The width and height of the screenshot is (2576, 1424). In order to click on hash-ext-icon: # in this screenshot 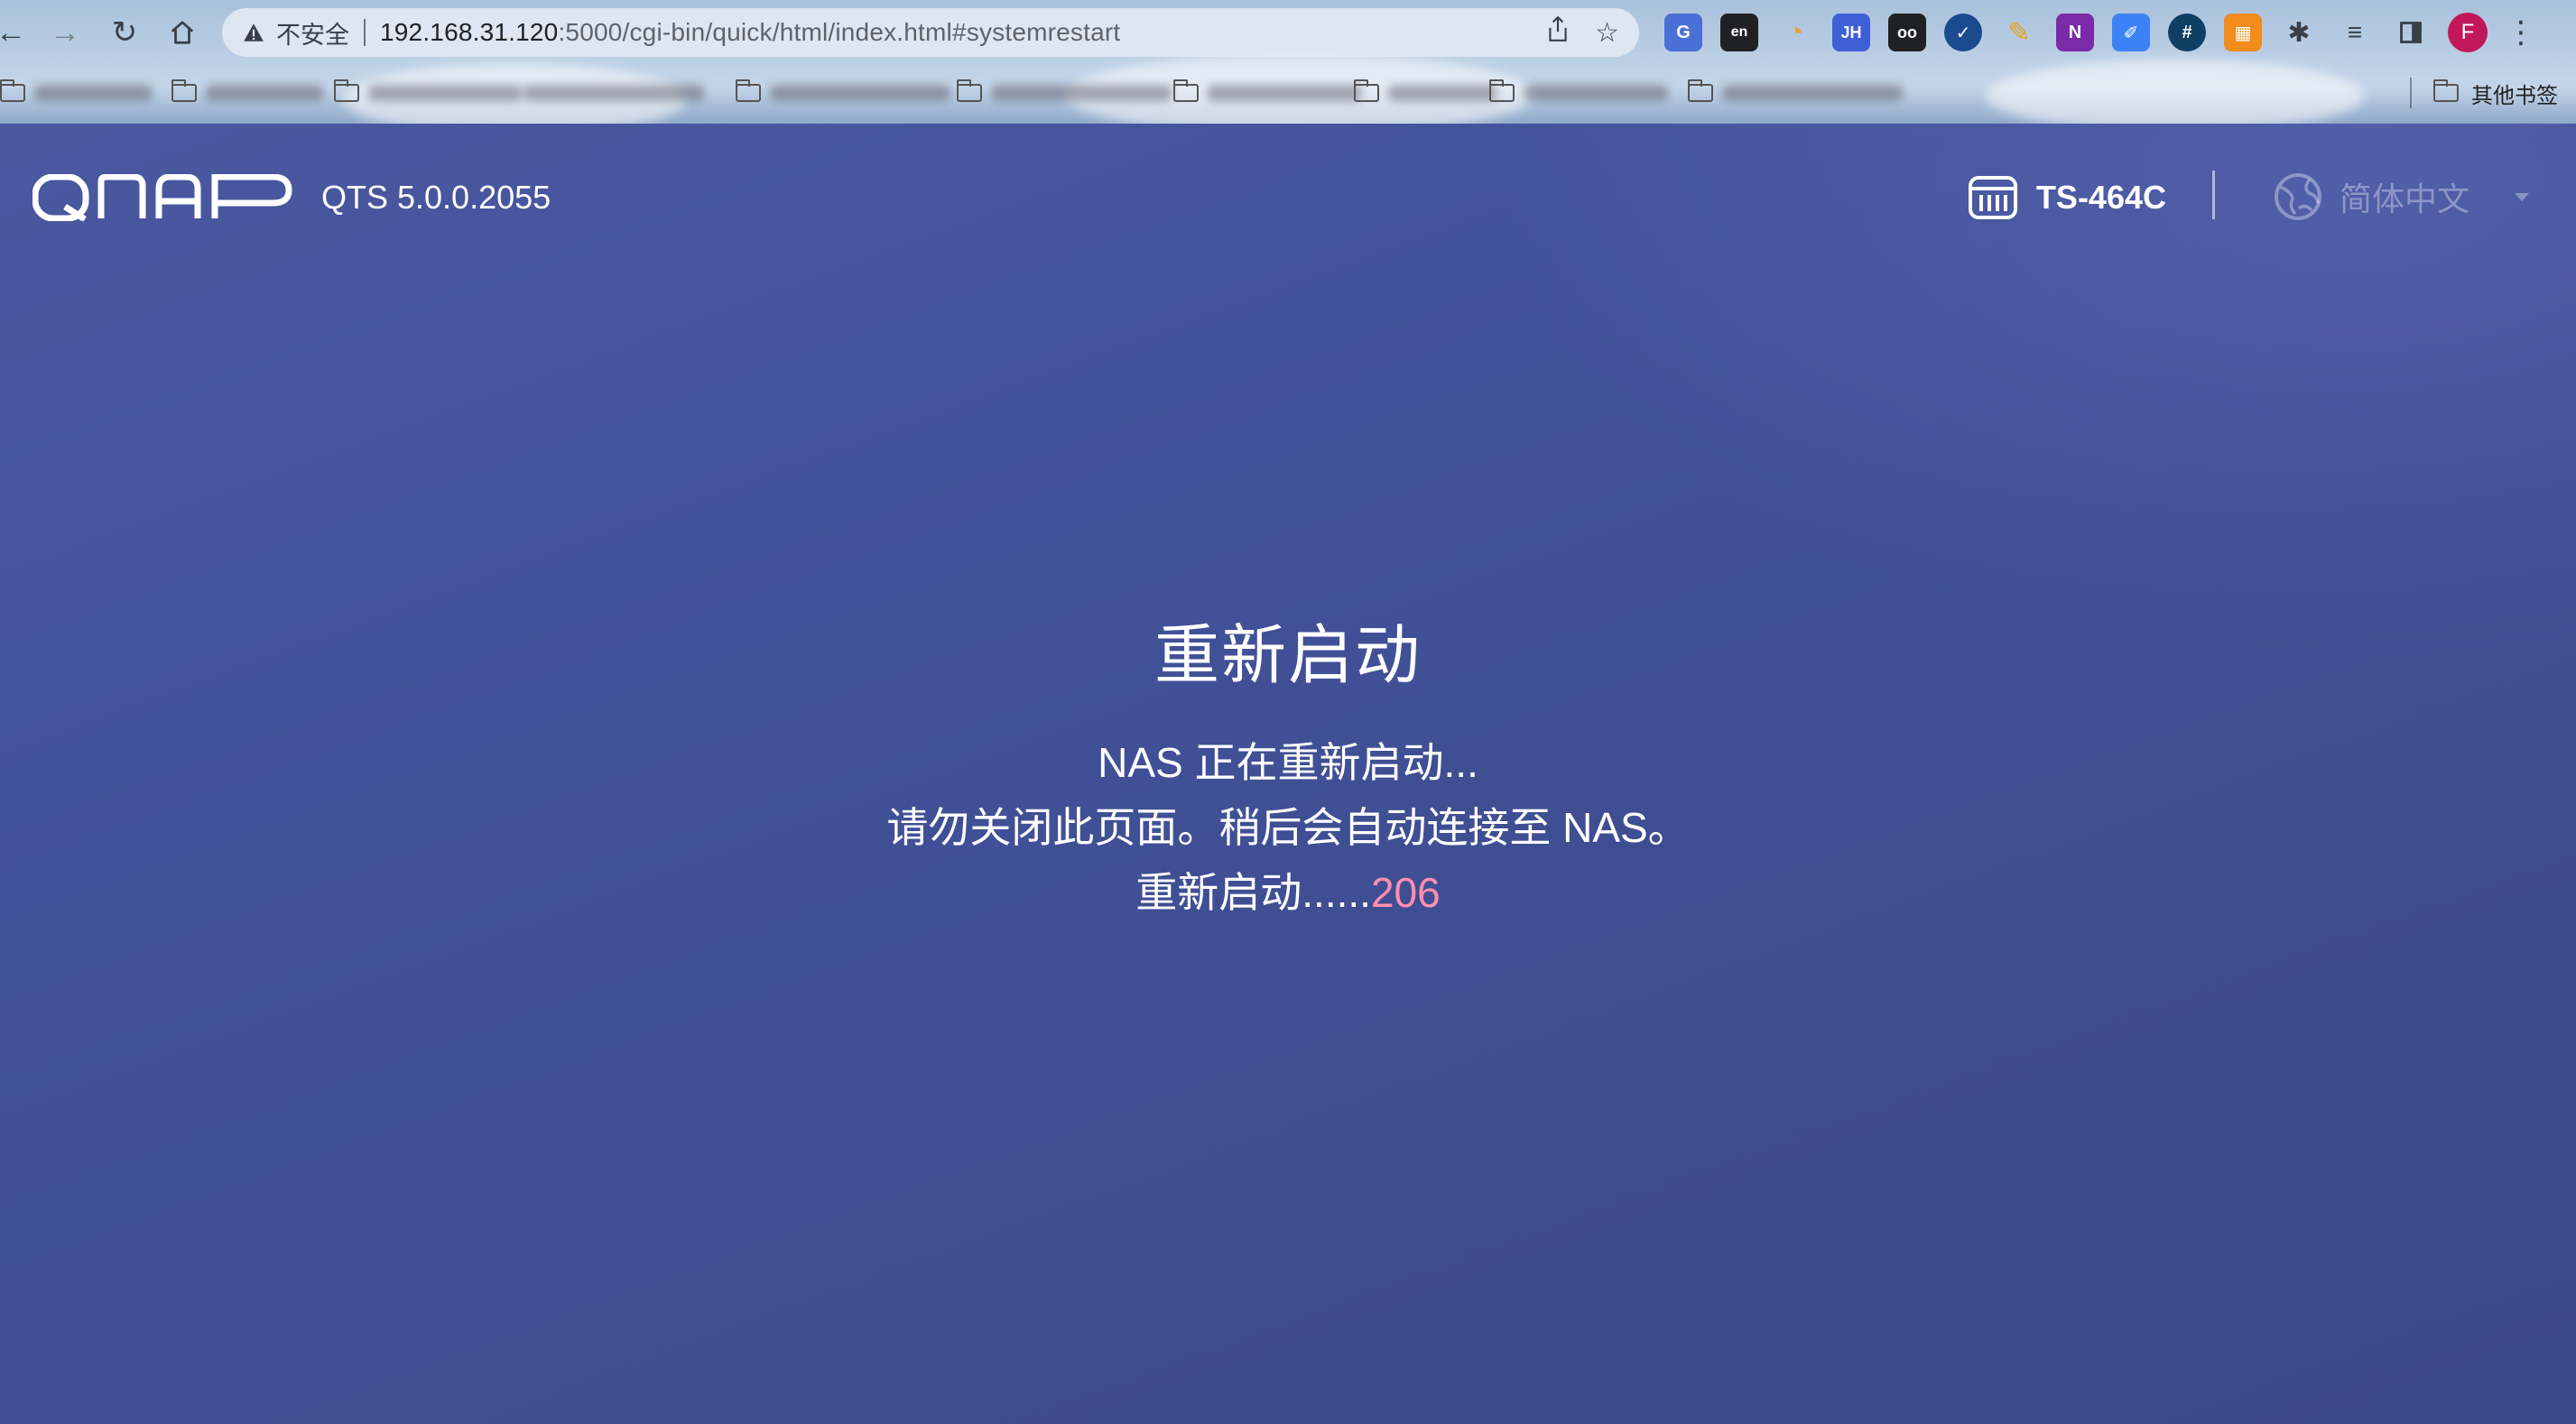, I will do `click(2187, 32)`.